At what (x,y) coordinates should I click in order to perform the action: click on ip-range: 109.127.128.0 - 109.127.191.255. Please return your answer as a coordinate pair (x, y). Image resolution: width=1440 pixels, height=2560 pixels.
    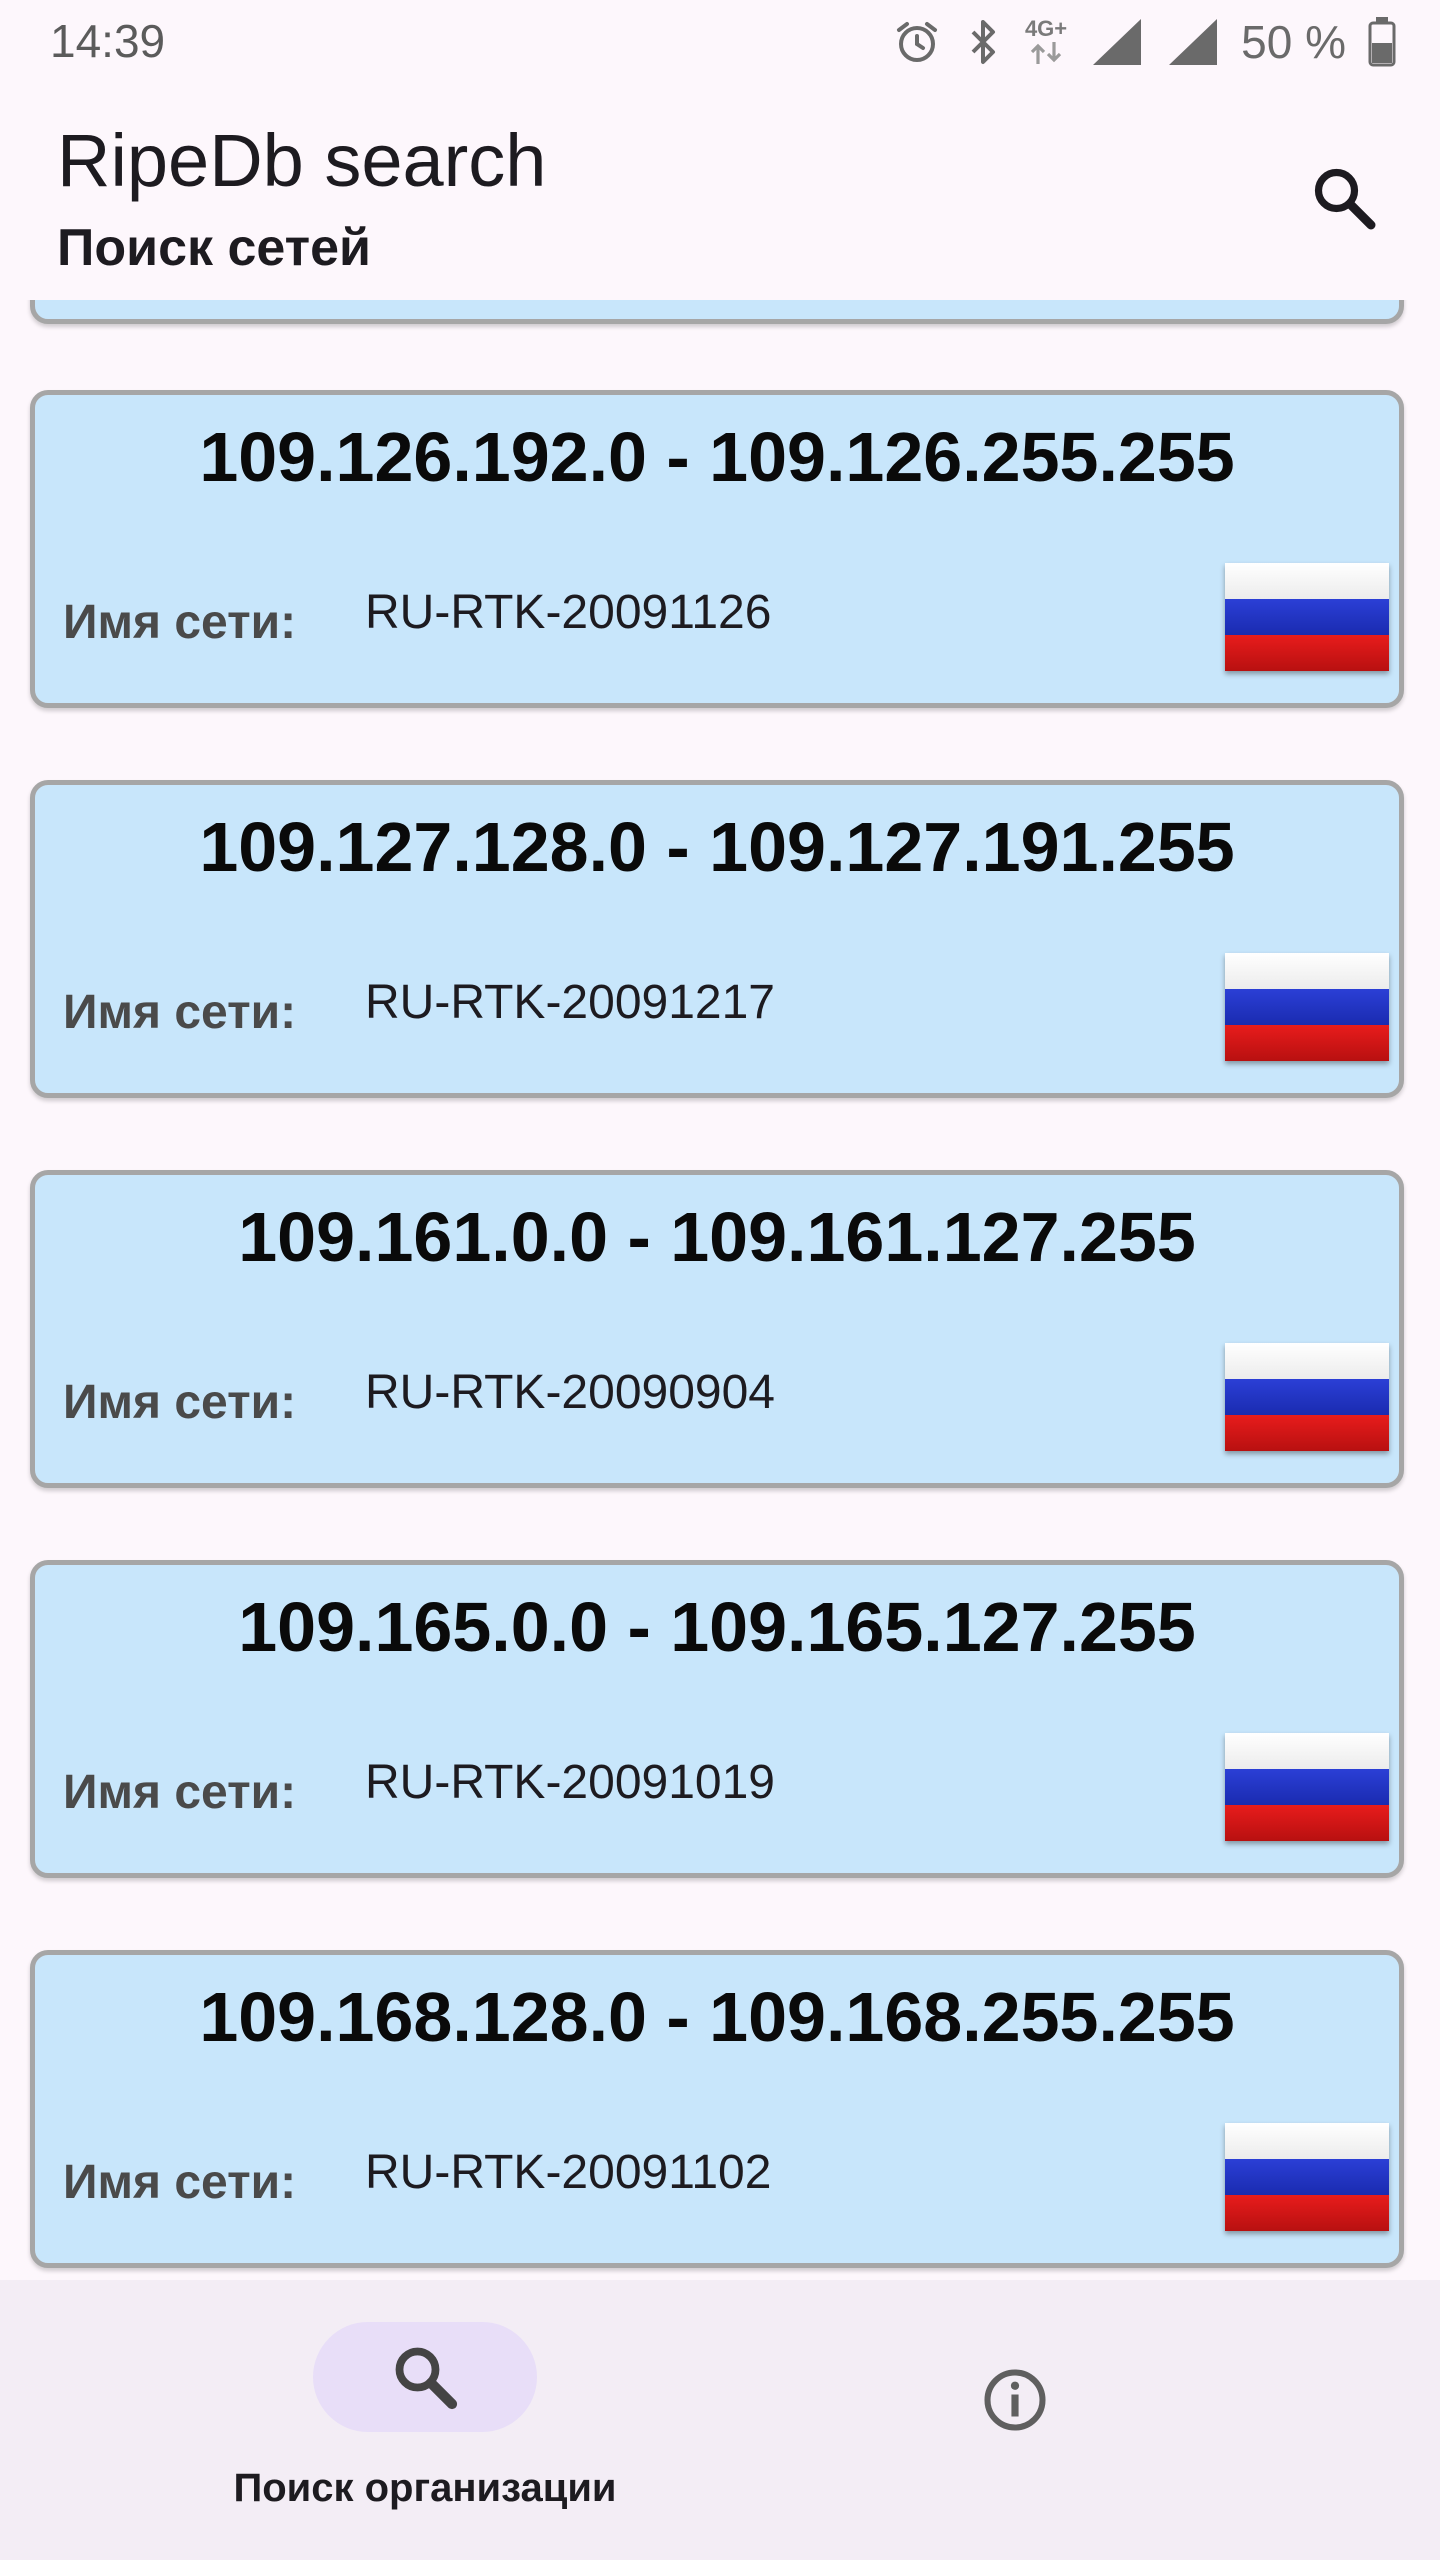
    Looking at the image, I should click on (717, 847).